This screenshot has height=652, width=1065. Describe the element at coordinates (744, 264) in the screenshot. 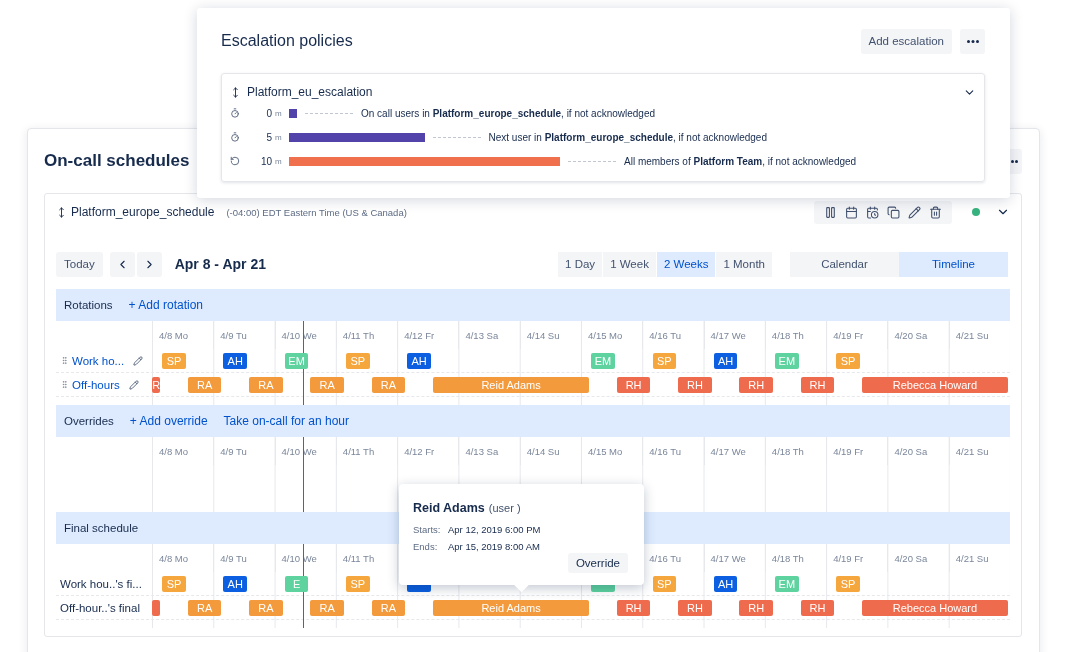

I see `range-tab: 1 Month` at that location.